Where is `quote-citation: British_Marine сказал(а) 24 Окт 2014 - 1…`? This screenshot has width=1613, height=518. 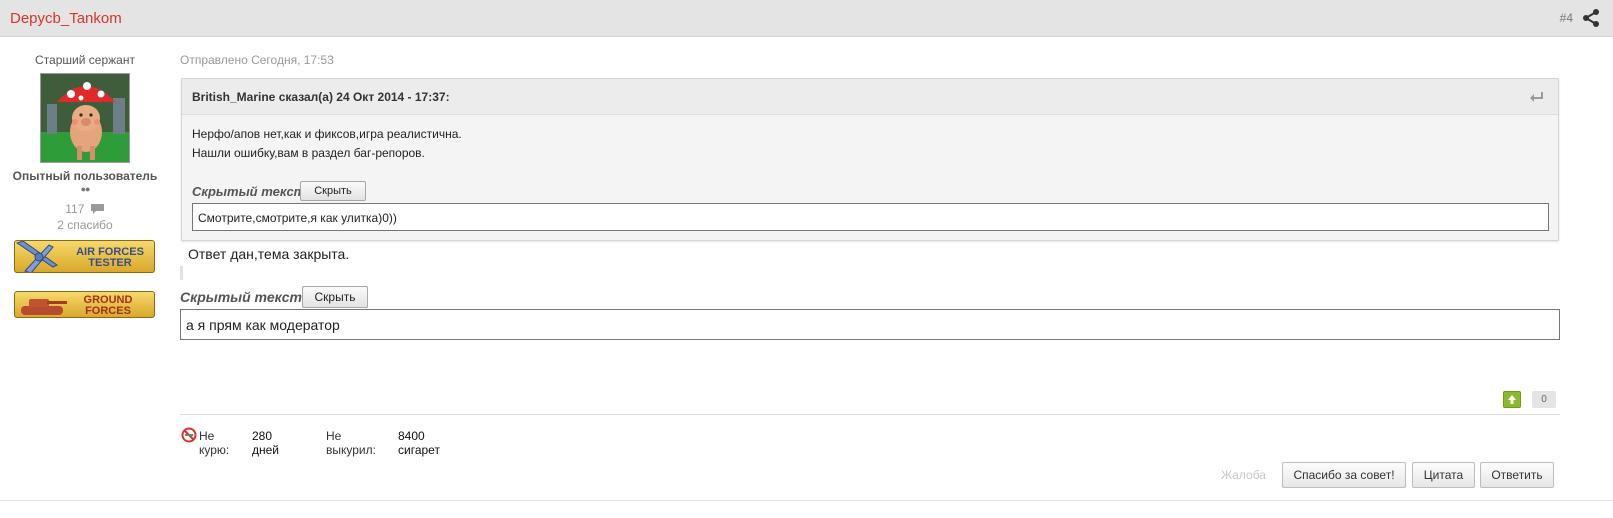 quote-citation: British_Marine сказал(а) 24 Окт 2014 - 1… is located at coordinates (321, 97).